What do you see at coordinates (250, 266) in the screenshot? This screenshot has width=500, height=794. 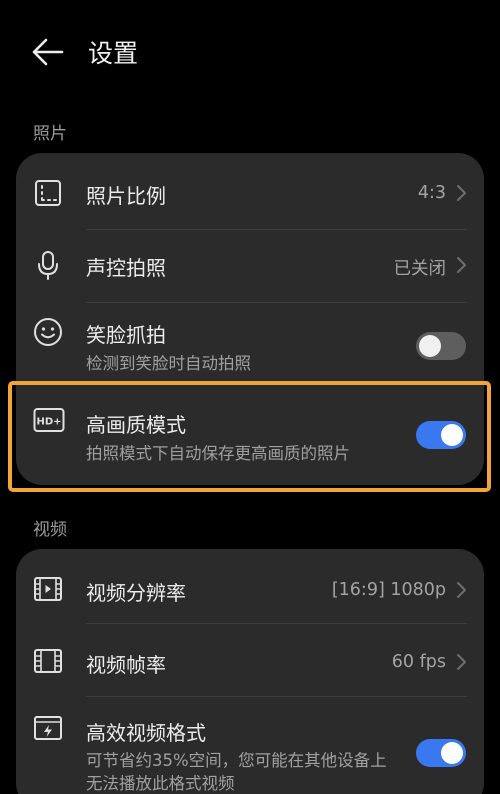 I see `setting-voice-capture: 声控拍照 已关闭` at bounding box center [250, 266].